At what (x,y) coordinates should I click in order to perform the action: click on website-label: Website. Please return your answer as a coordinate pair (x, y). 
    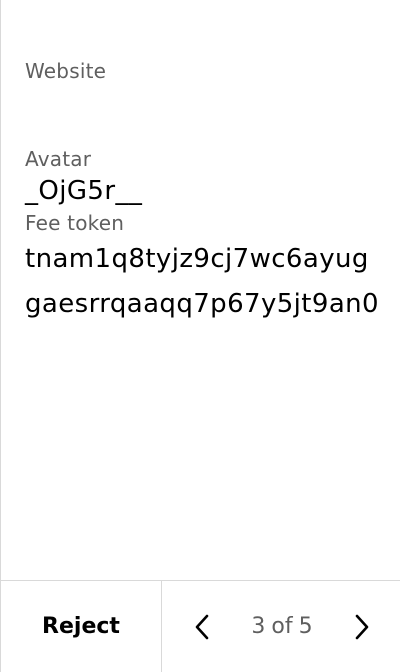
    Looking at the image, I should click on (66, 71).